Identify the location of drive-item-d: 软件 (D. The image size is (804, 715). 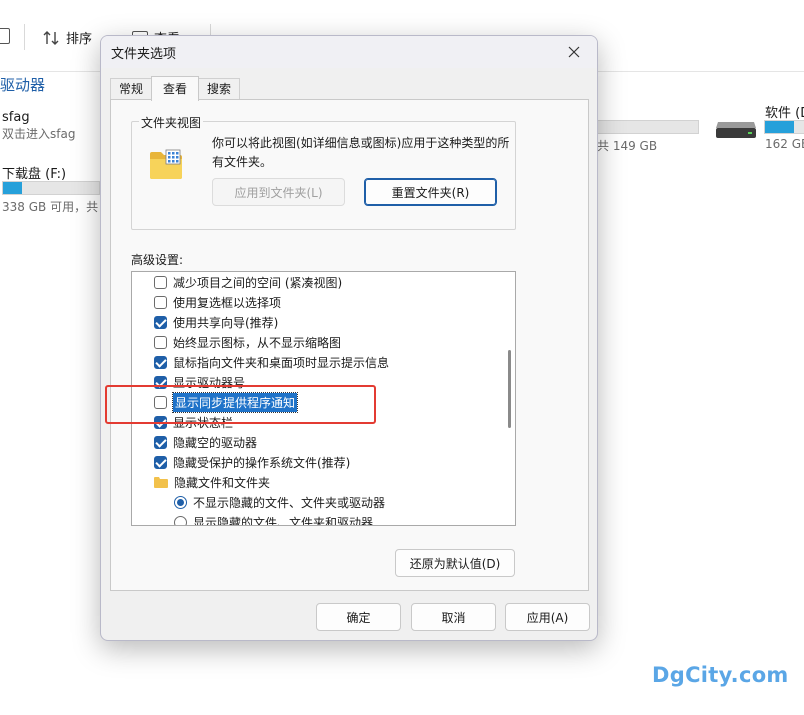
(784, 111).